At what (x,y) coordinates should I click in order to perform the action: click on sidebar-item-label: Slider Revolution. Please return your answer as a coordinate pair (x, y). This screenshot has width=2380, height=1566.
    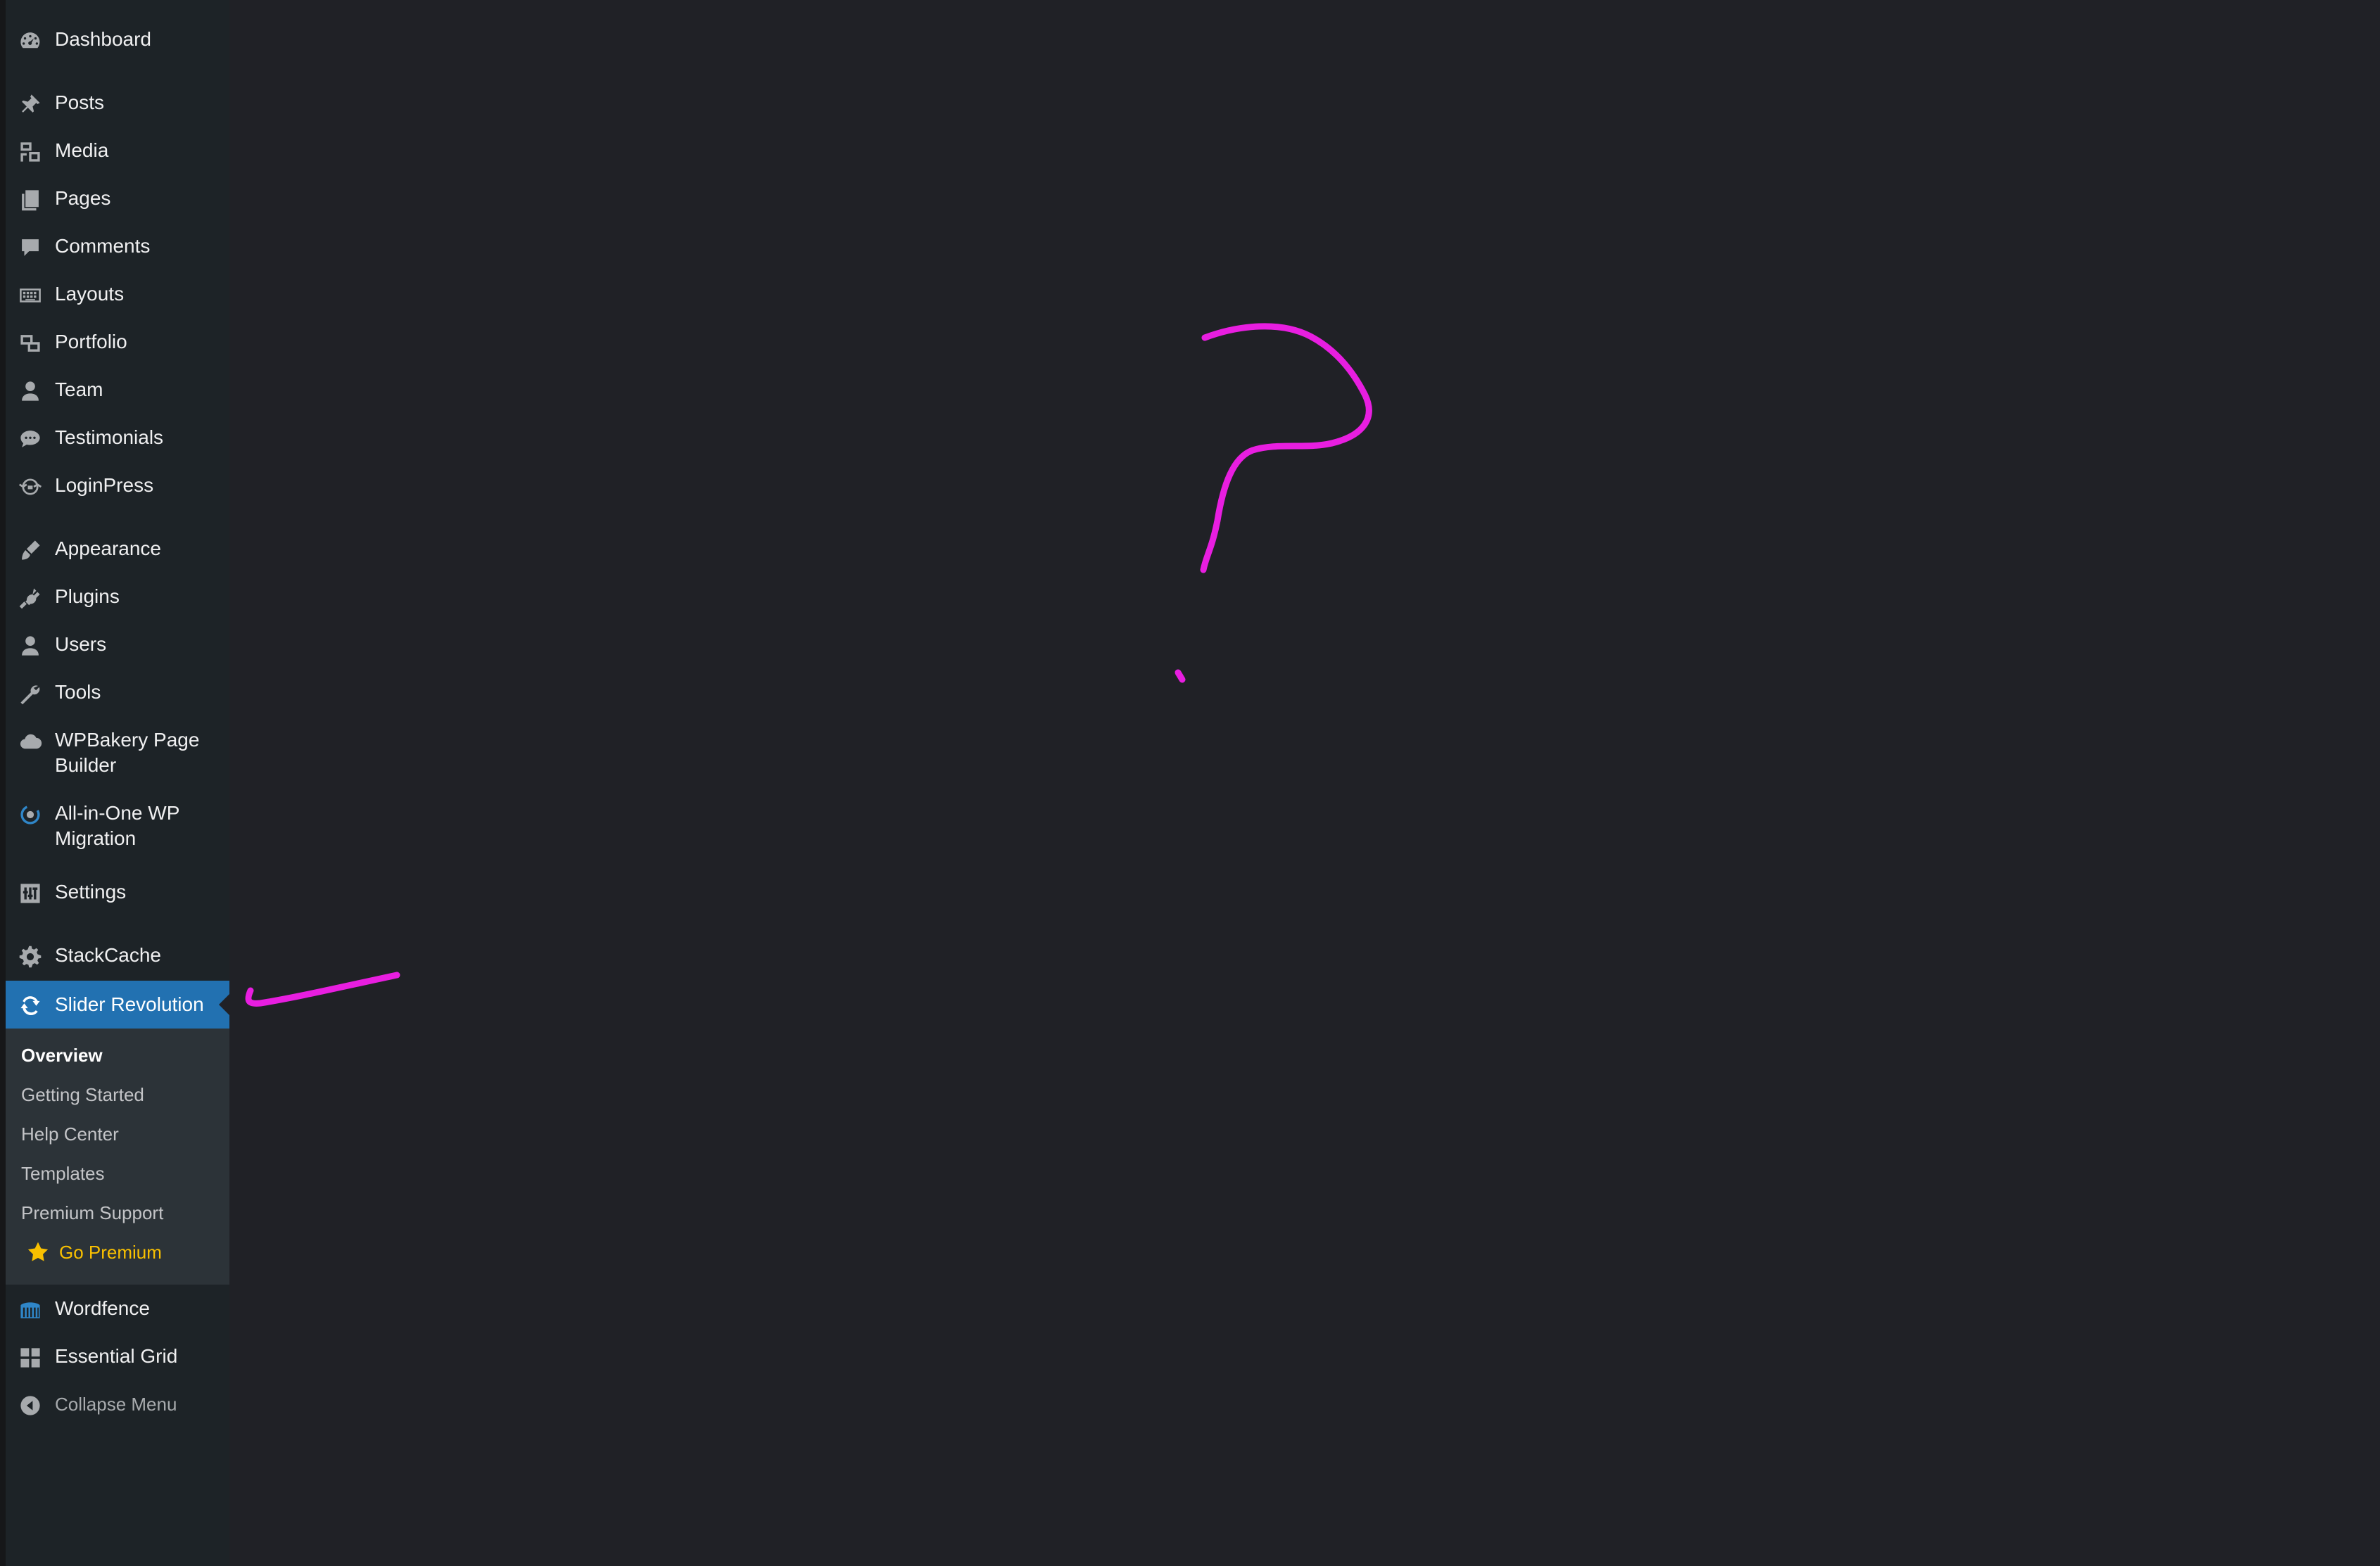
    Looking at the image, I should click on (129, 1004).